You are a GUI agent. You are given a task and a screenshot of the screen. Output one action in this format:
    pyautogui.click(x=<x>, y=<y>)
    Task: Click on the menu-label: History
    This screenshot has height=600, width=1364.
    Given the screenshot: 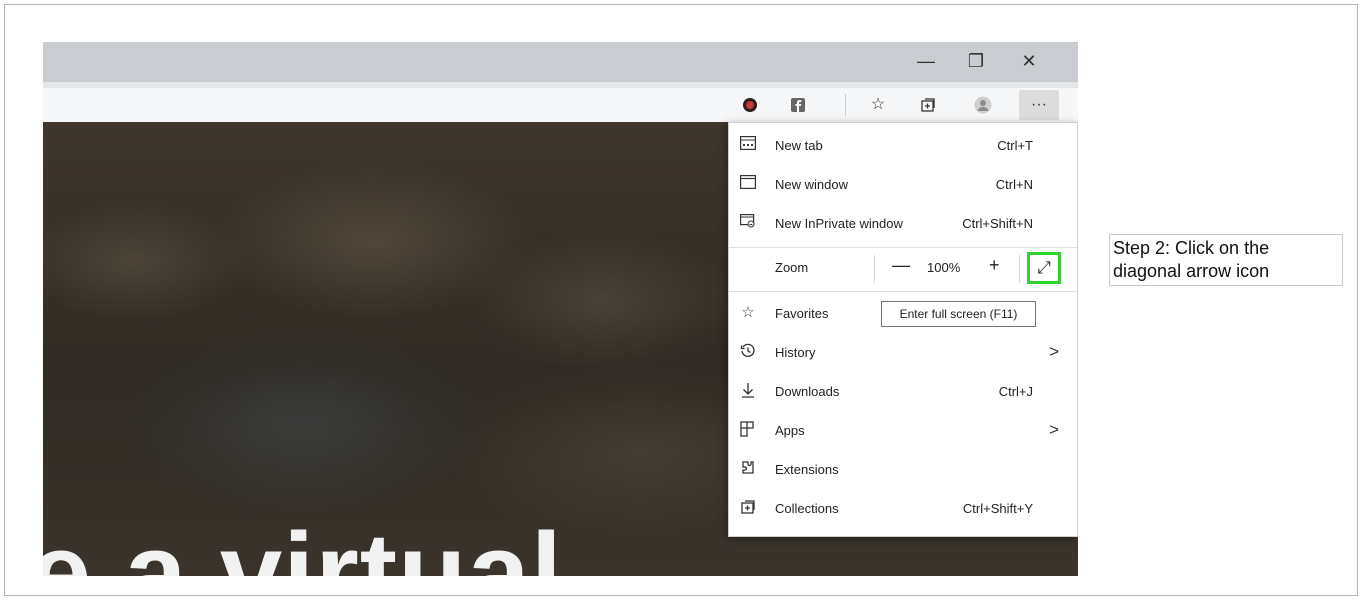 What is the action you would take?
    pyautogui.click(x=795, y=352)
    